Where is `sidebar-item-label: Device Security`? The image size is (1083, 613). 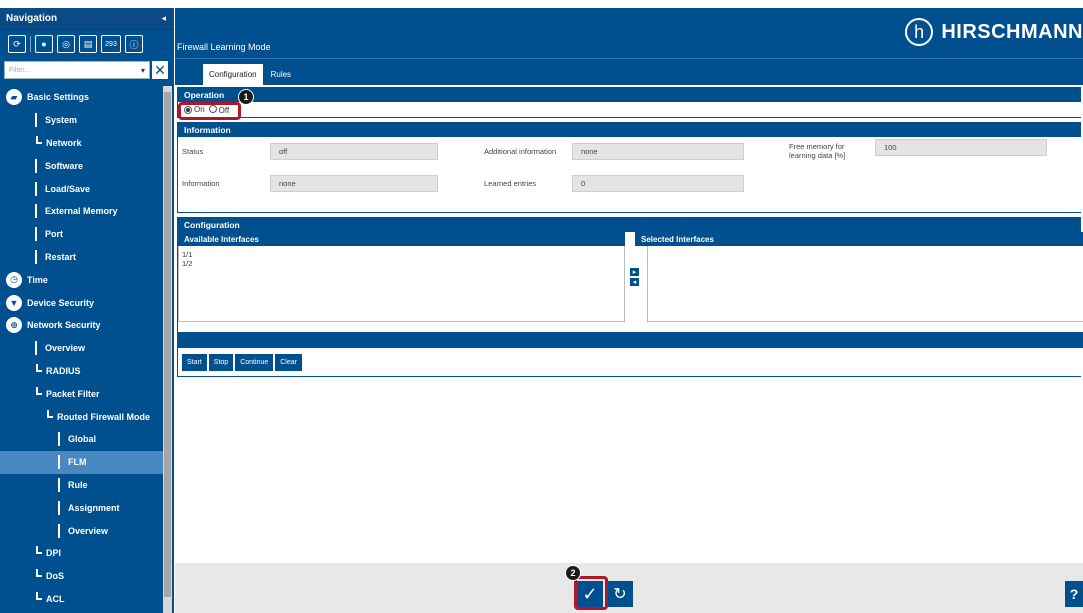 sidebar-item-label: Device Security is located at coordinates (61, 302).